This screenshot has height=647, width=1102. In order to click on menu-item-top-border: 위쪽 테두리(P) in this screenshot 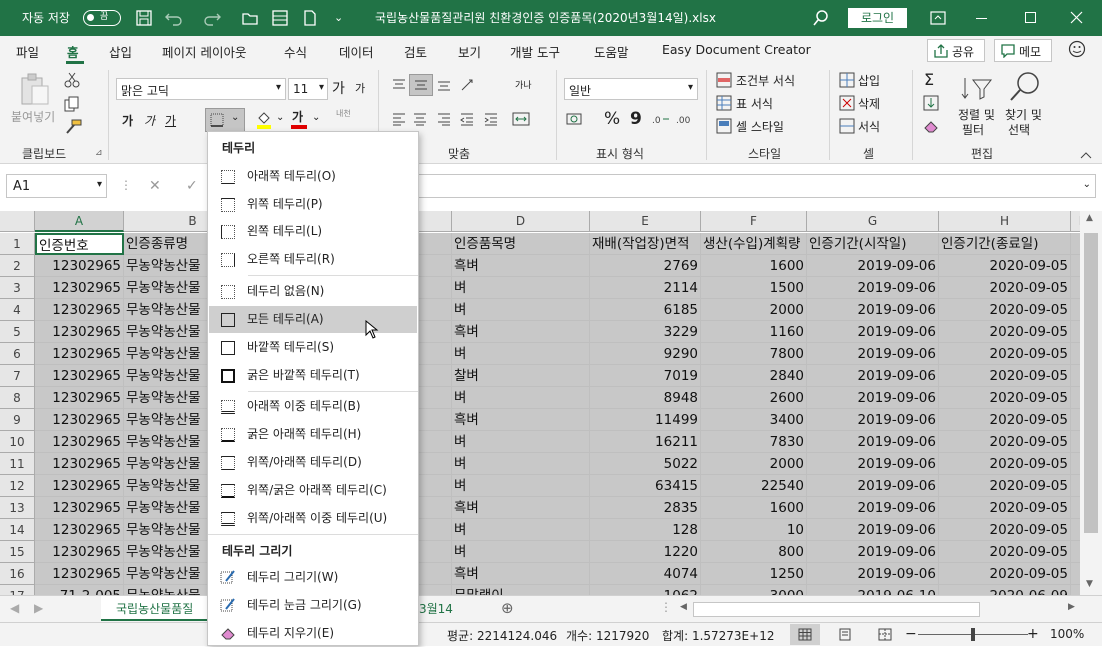, I will do `click(313, 204)`.